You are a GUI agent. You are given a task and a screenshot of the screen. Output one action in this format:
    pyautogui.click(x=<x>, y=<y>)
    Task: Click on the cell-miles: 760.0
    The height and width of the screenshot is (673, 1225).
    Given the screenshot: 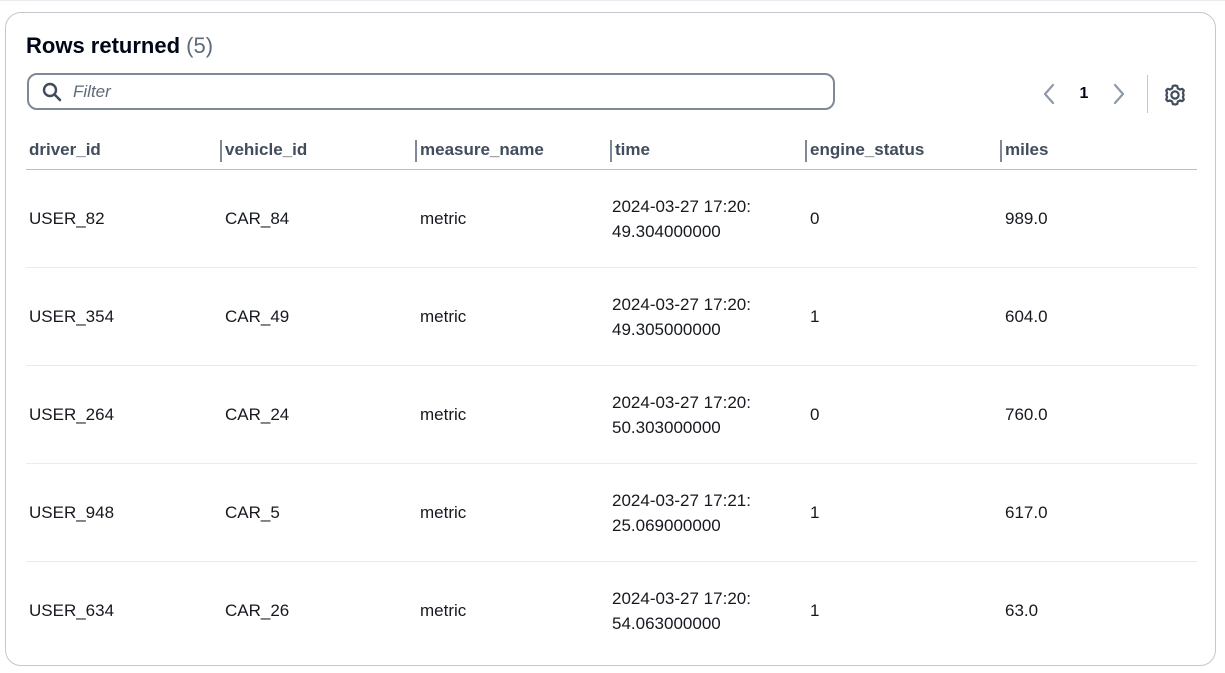 What is the action you would take?
    pyautogui.click(x=1099, y=414)
    